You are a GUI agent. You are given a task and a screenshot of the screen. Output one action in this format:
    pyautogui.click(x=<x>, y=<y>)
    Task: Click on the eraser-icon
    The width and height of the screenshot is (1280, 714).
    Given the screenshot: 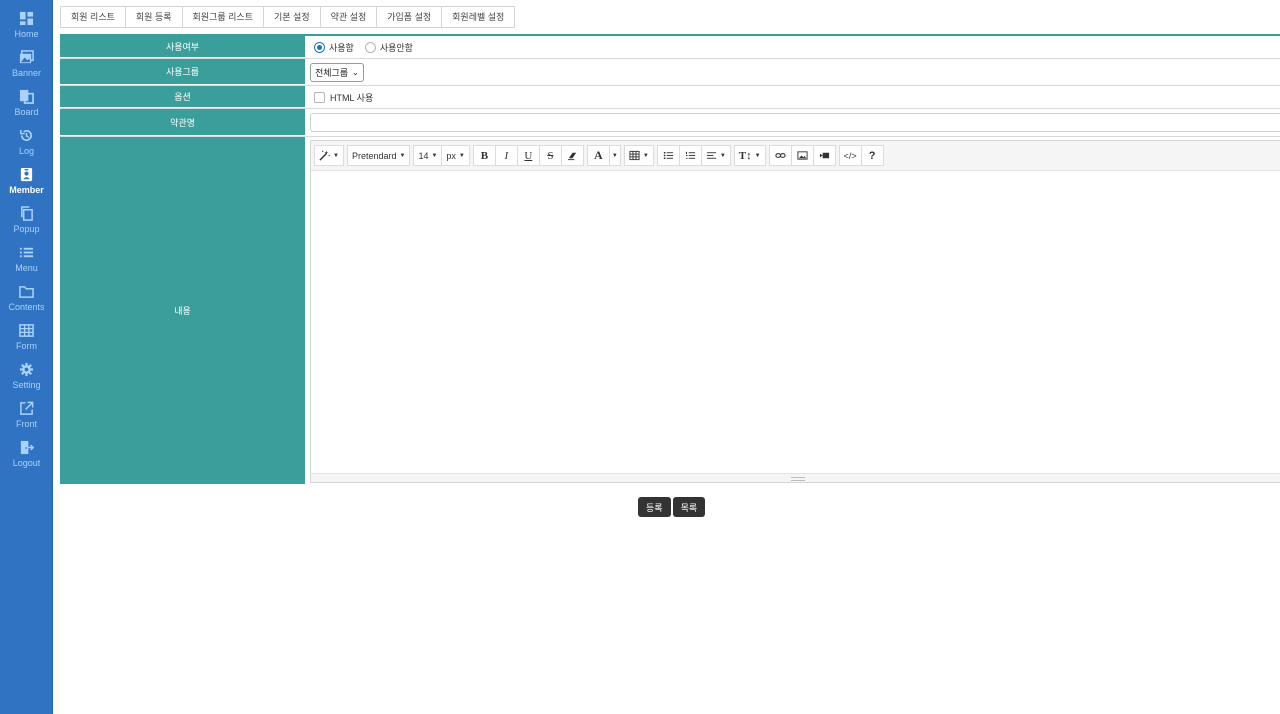 What is the action you would take?
    pyautogui.click(x=572, y=155)
    